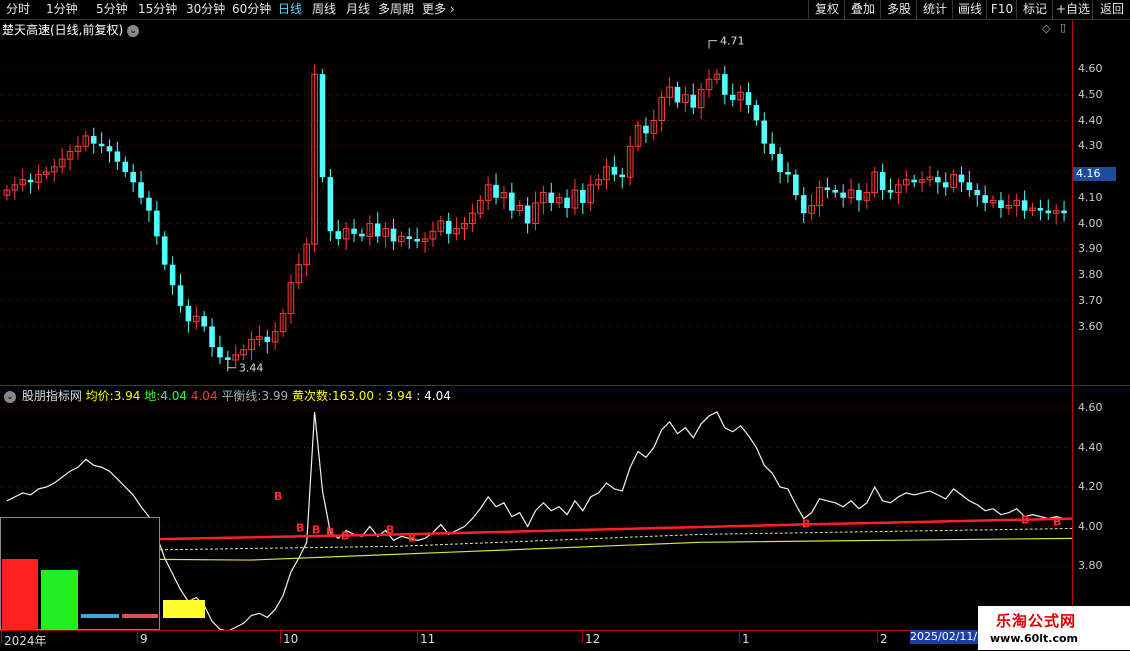  Describe the element at coordinates (174, 396) in the screenshot. I see `ground-value: 4.04` at that location.